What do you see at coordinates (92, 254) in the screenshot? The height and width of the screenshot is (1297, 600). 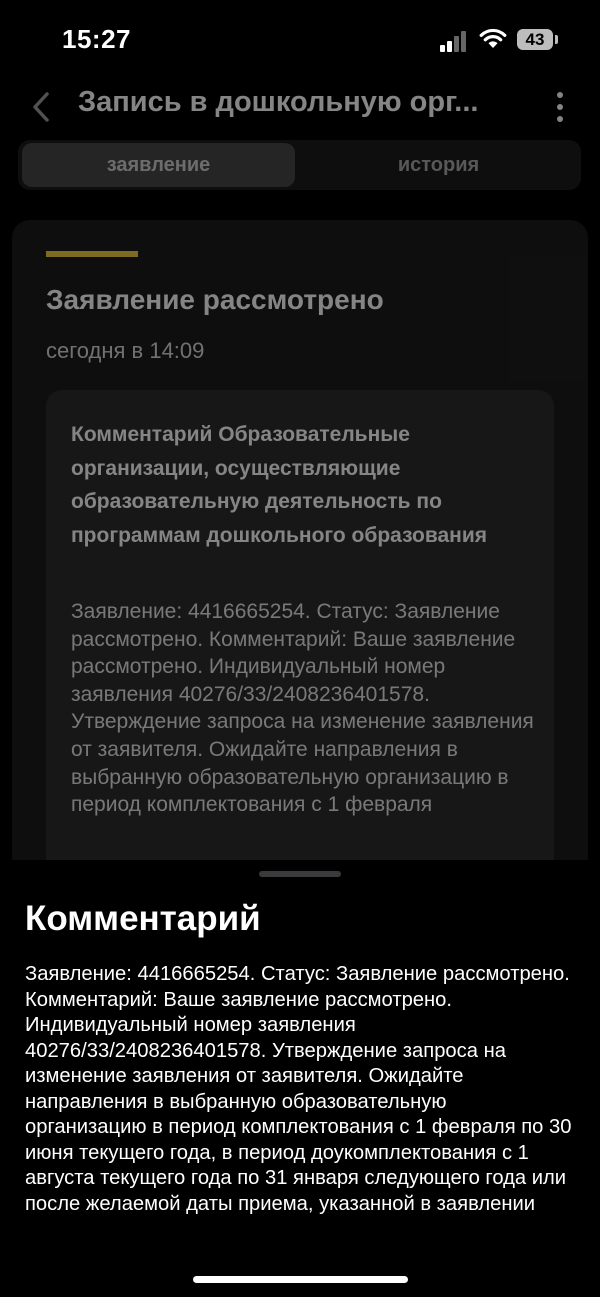 I see `accent-bar` at bounding box center [92, 254].